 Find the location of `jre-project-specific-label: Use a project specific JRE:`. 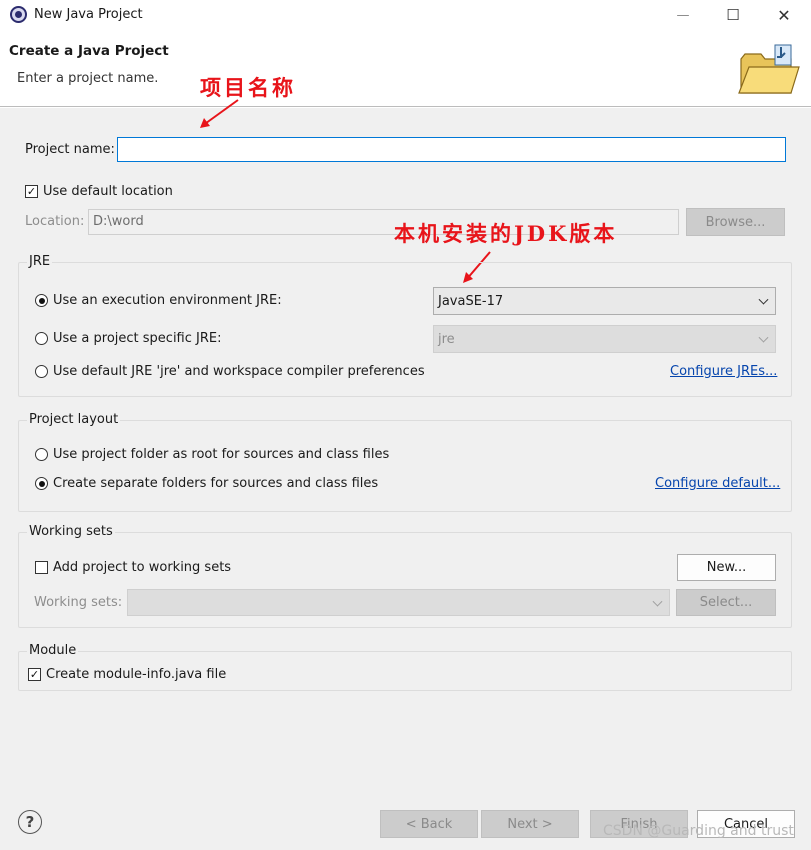

jre-project-specific-label: Use a project specific JRE: is located at coordinates (137, 338).